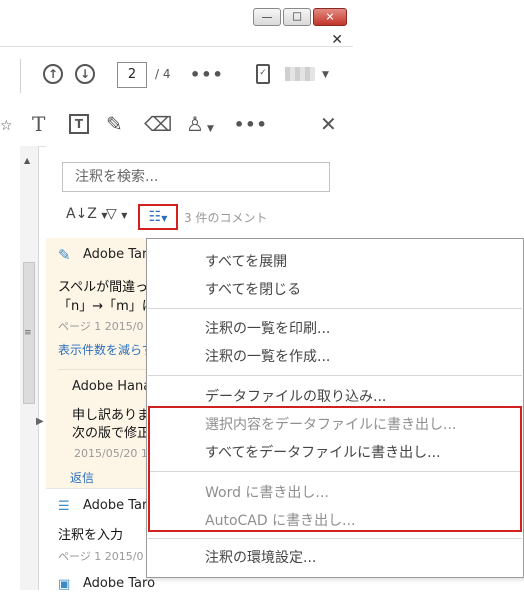  Describe the element at coordinates (246, 261) in the screenshot. I see `menu-item-expand-all: すべてを展開` at that location.